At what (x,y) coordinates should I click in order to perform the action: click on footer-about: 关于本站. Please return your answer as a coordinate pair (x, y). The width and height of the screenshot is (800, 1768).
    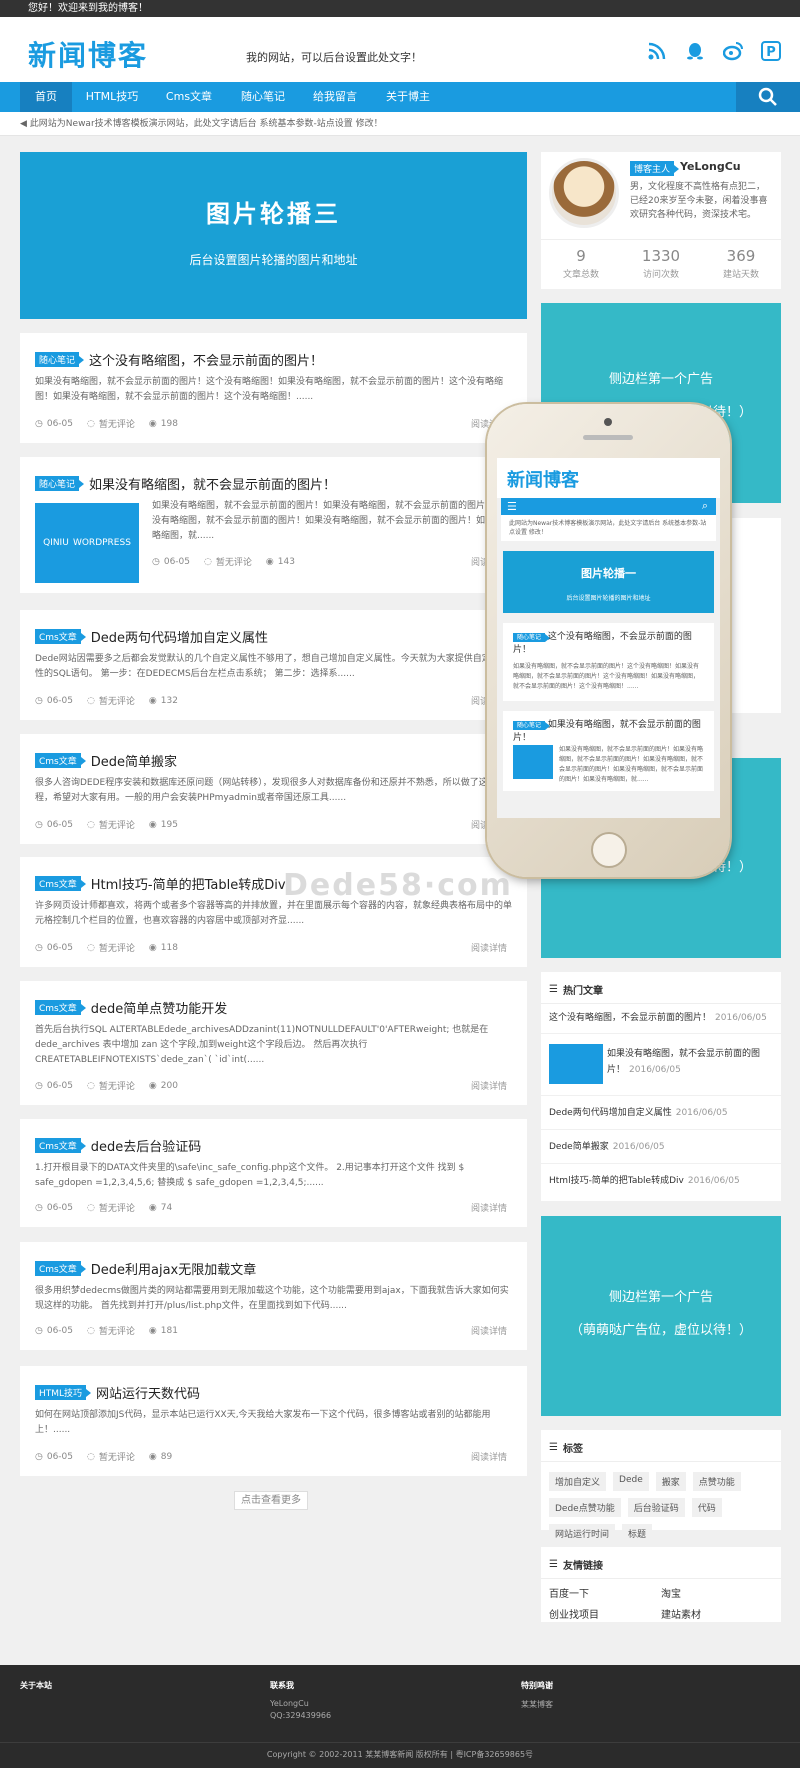
    Looking at the image, I should click on (36, 1685).